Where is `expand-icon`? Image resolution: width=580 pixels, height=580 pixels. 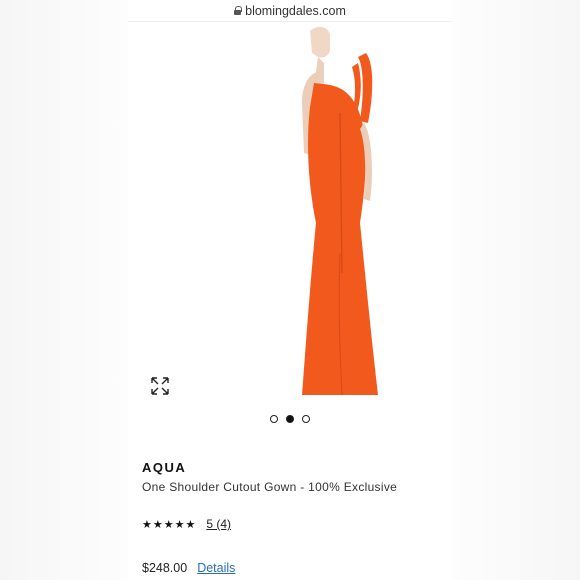 expand-icon is located at coordinates (160, 386).